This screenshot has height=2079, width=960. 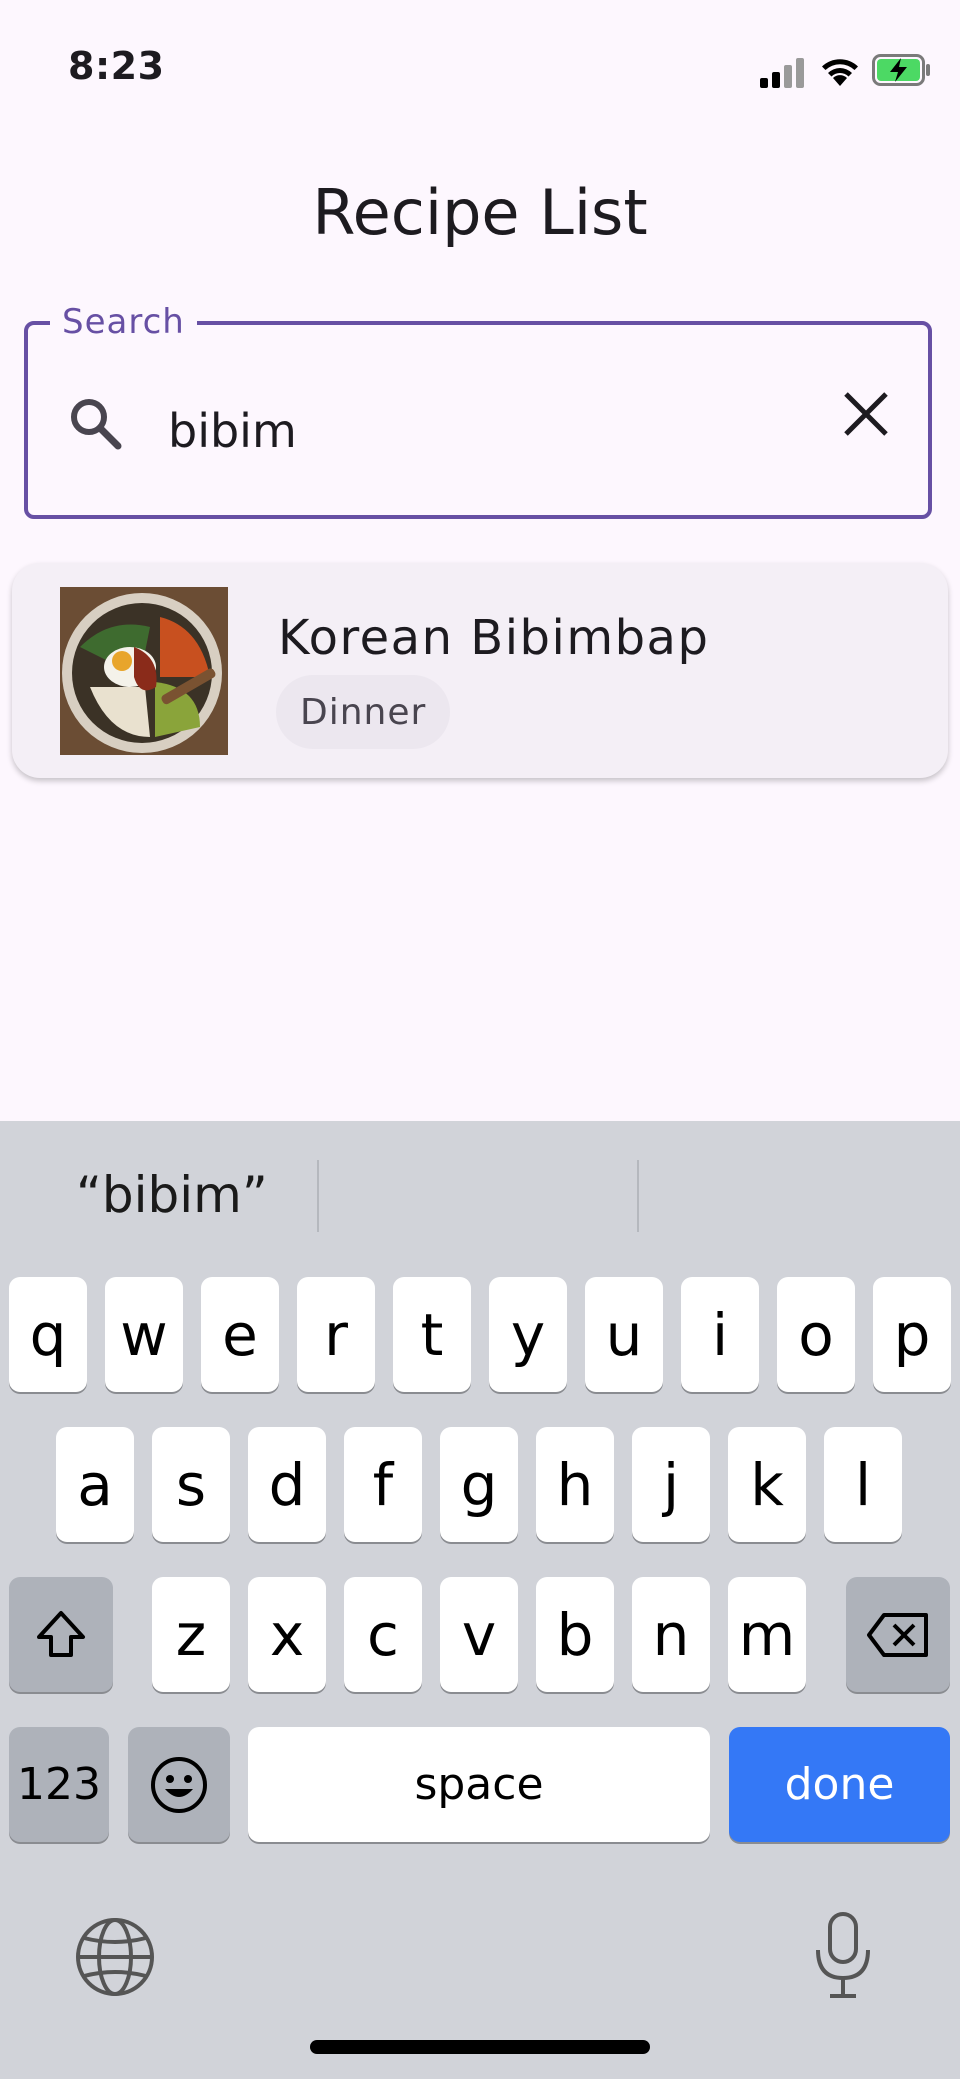 What do you see at coordinates (48, 1334) in the screenshot?
I see `key-q: q` at bounding box center [48, 1334].